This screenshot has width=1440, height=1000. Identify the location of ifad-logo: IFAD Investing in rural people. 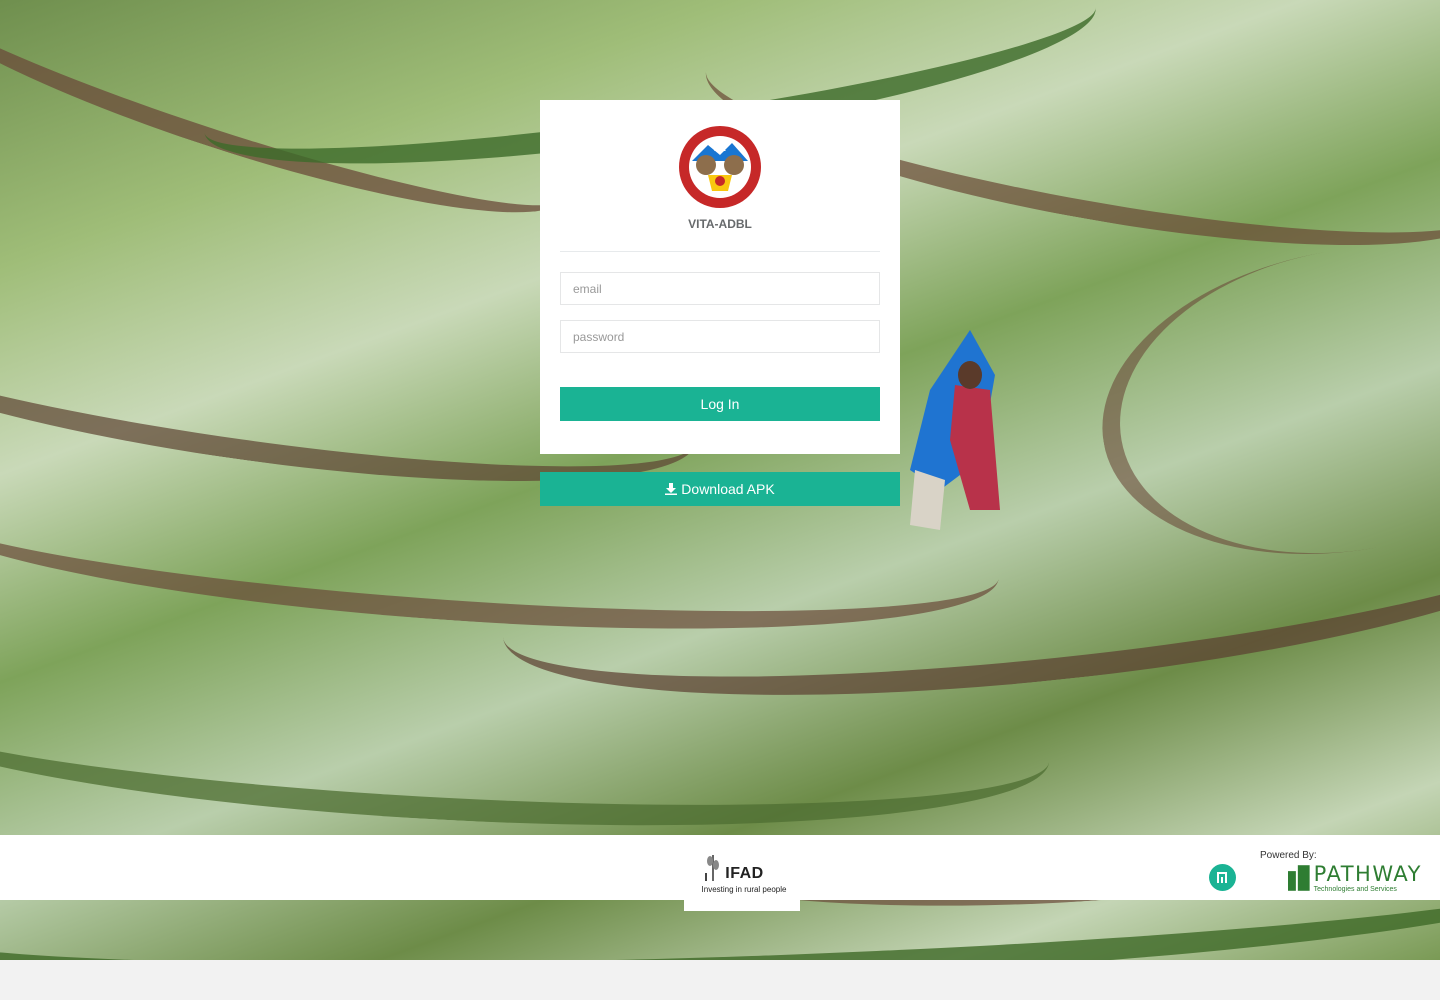
(742, 873).